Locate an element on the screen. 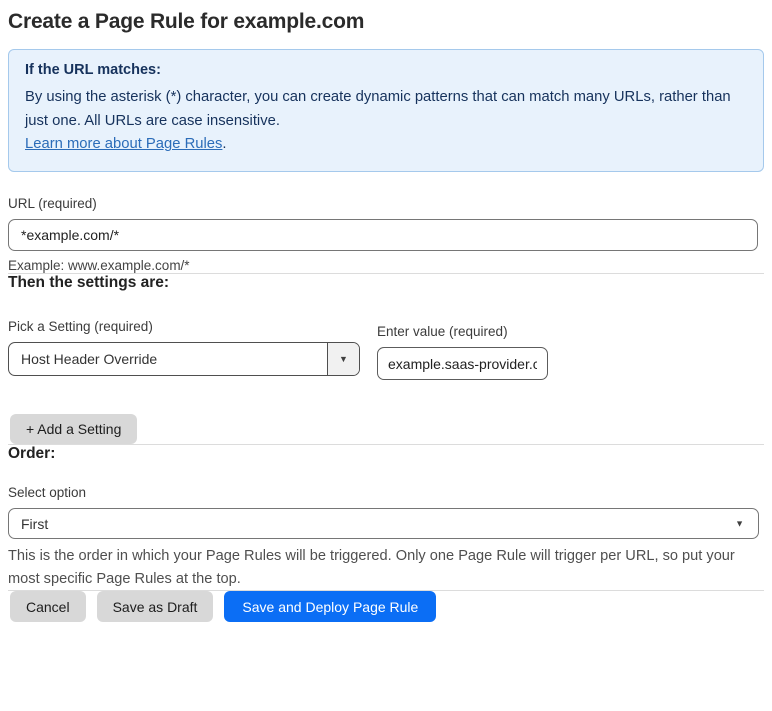 The width and height of the screenshot is (772, 711). add-setting-button: + Add a Setting is located at coordinates (74, 429).